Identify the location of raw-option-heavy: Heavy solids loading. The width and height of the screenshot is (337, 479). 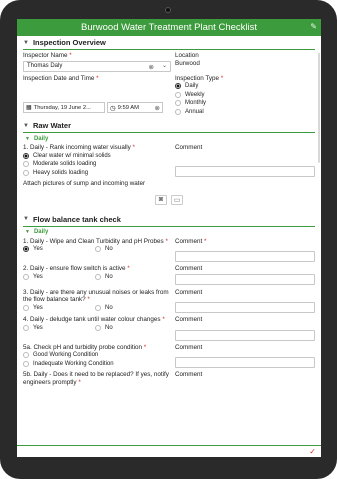
(97, 173).